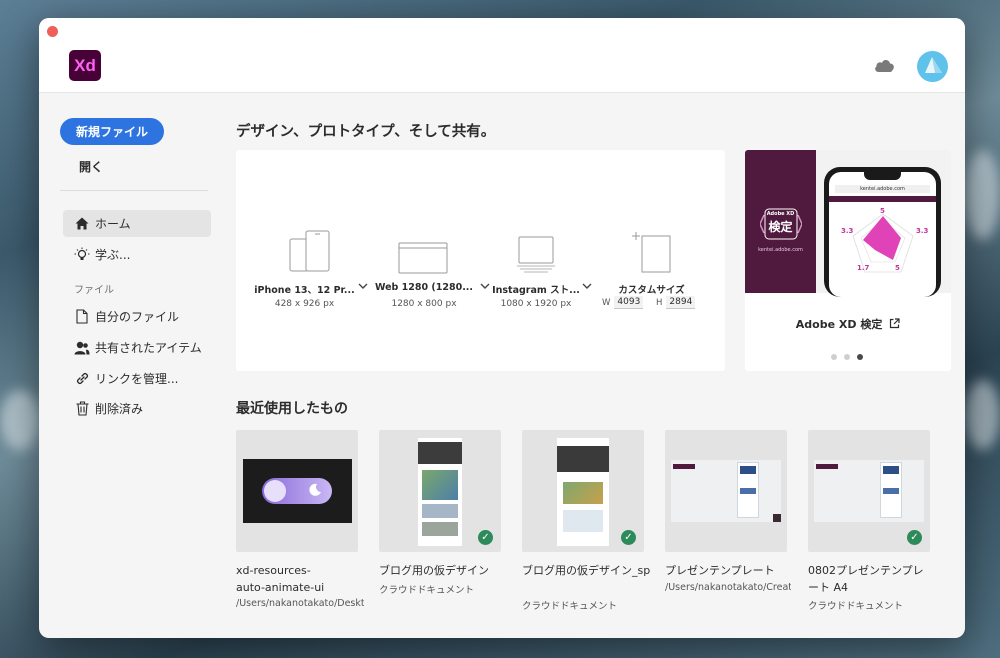  Describe the element at coordinates (502, 55) in the screenshot. I see `top-bar: Xd` at that location.